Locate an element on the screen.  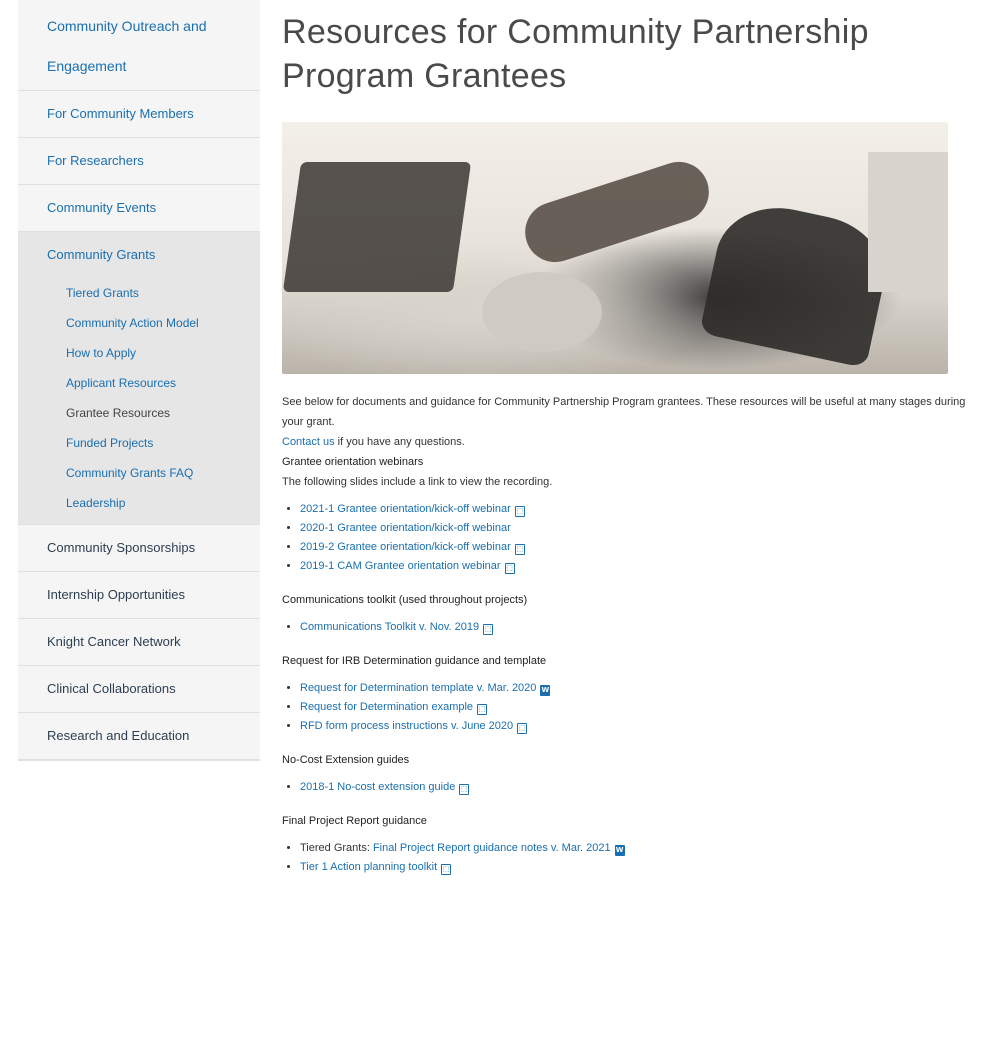
sidebar-item-for-community-members: For Community Members is located at coordinates (139, 114).